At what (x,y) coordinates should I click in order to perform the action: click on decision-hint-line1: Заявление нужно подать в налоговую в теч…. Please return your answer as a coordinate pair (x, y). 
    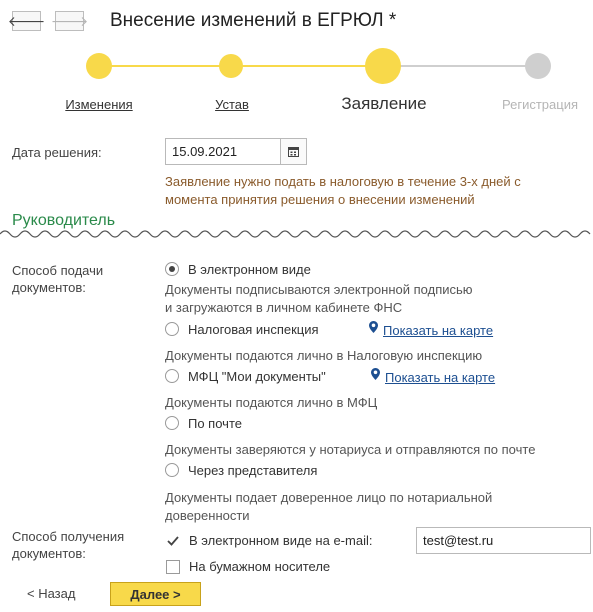
    Looking at the image, I should click on (343, 181).